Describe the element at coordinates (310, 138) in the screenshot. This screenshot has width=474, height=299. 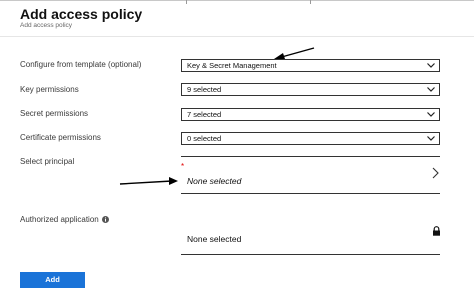
I see `certificate-permissions-select: 0 selected` at that location.